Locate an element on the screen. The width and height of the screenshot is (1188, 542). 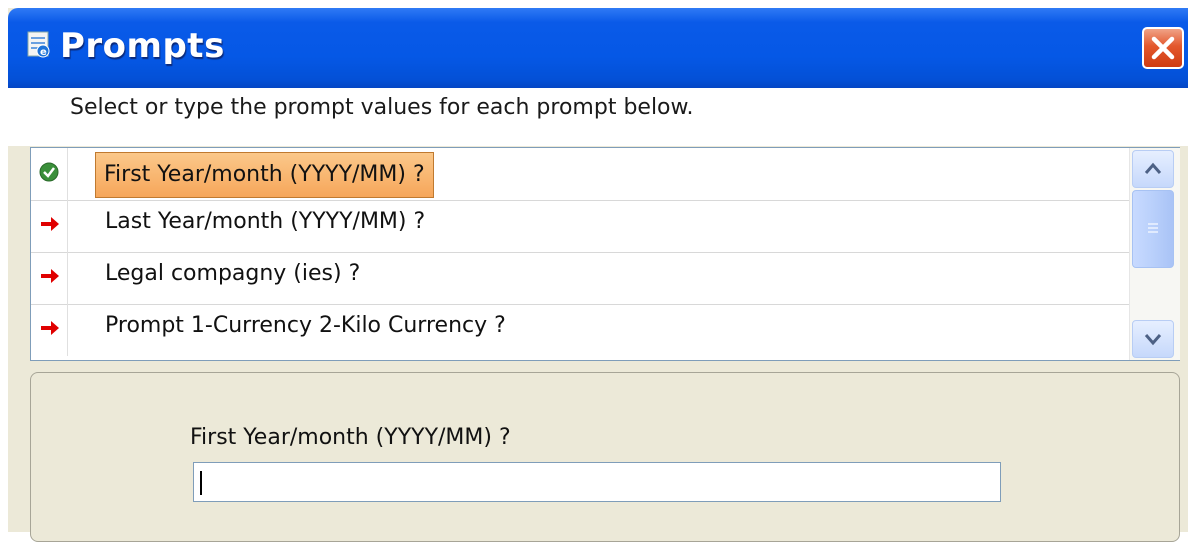
list-item: Last Year/month (YYYY/MM) ? is located at coordinates (580, 226).